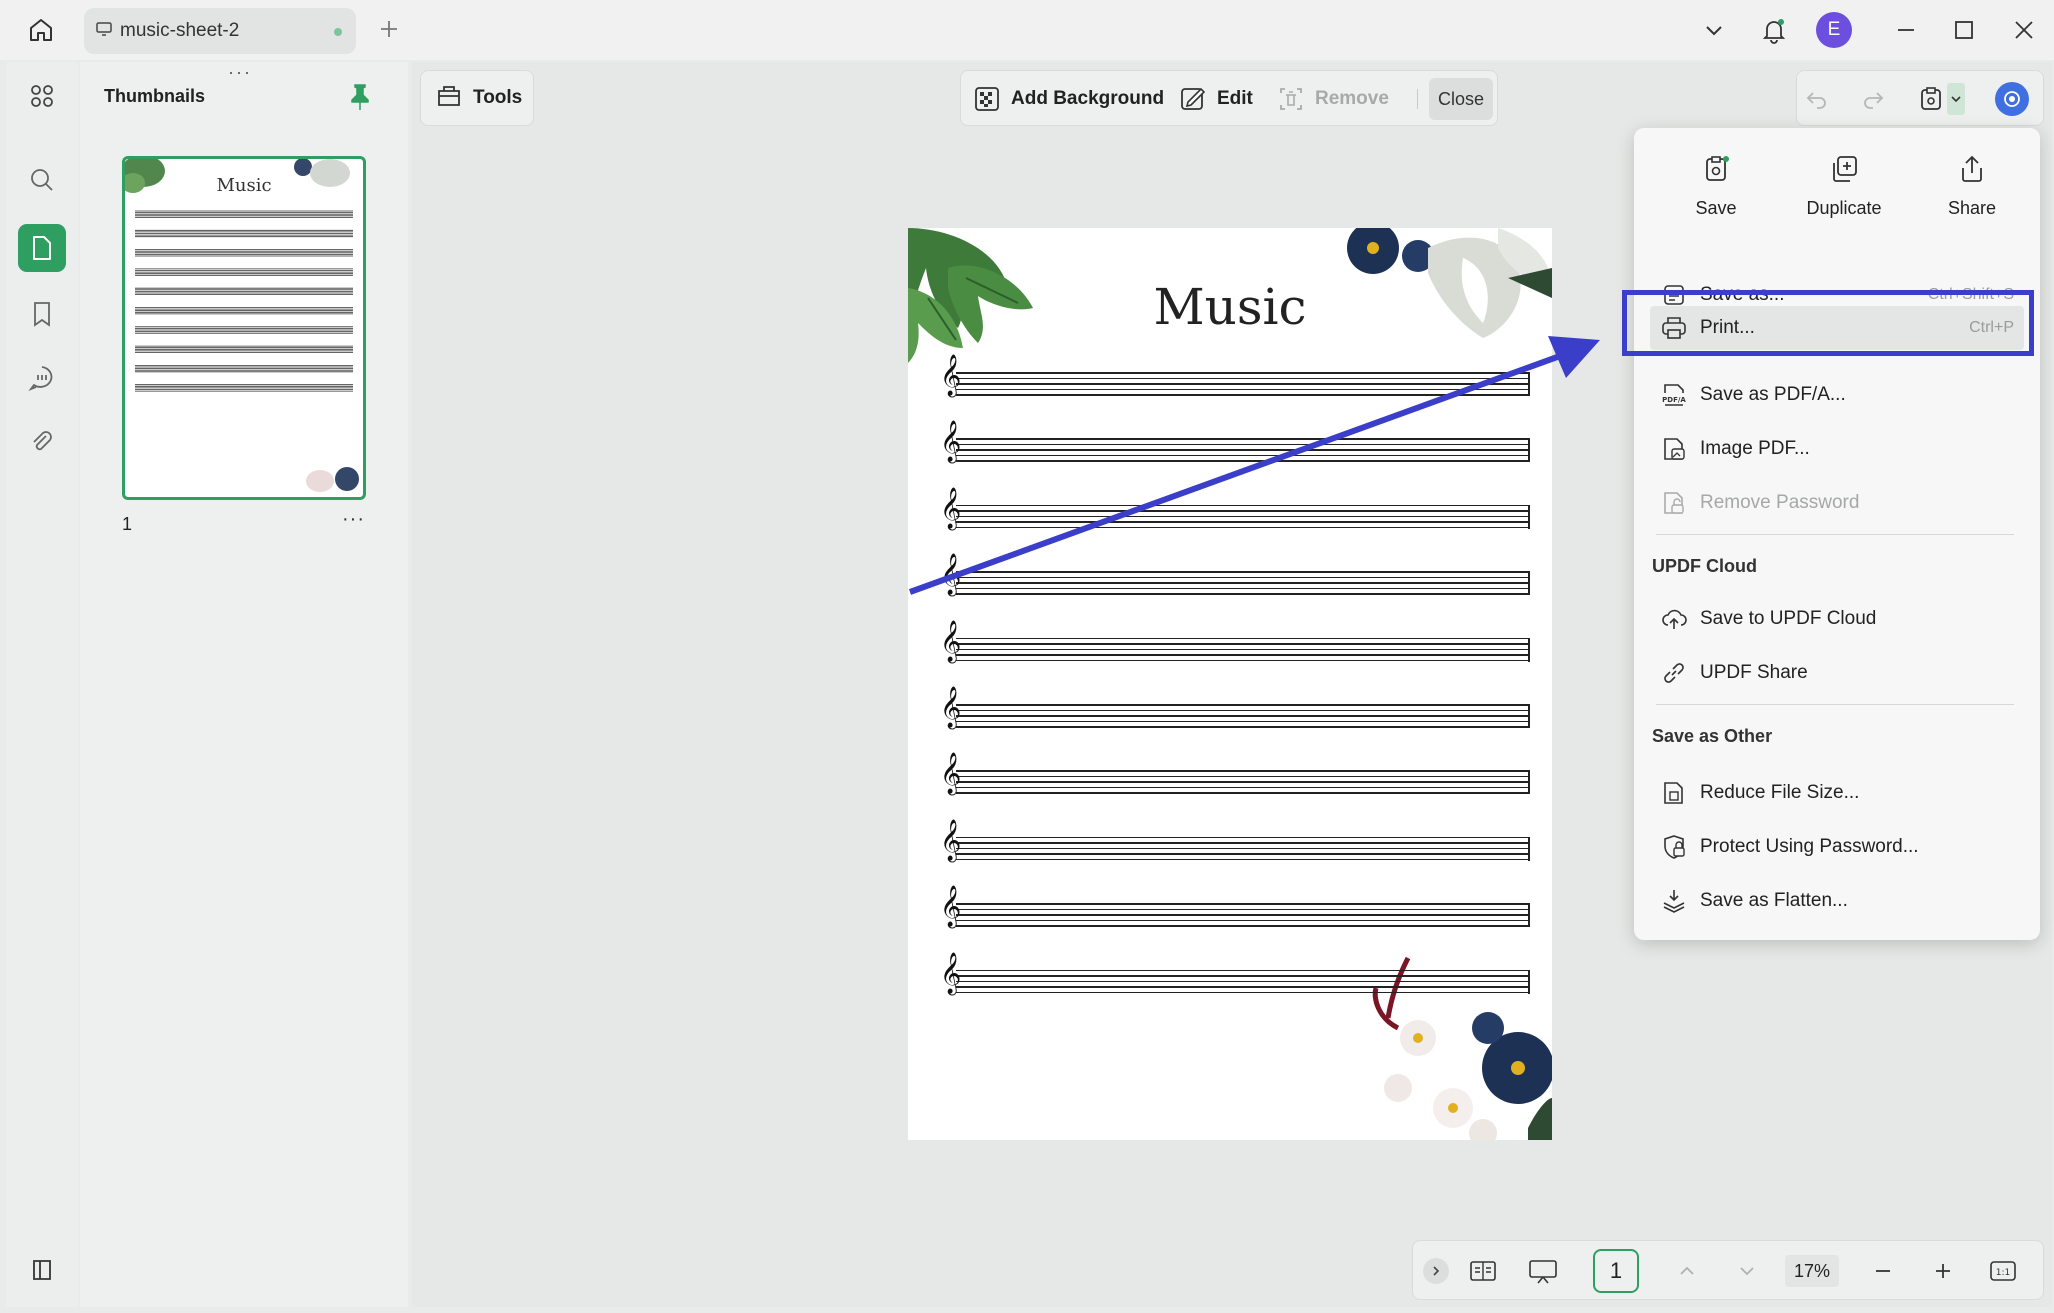 The height and width of the screenshot is (1313, 2054). What do you see at coordinates (1834, 30) in the screenshot?
I see `avatar: E` at bounding box center [1834, 30].